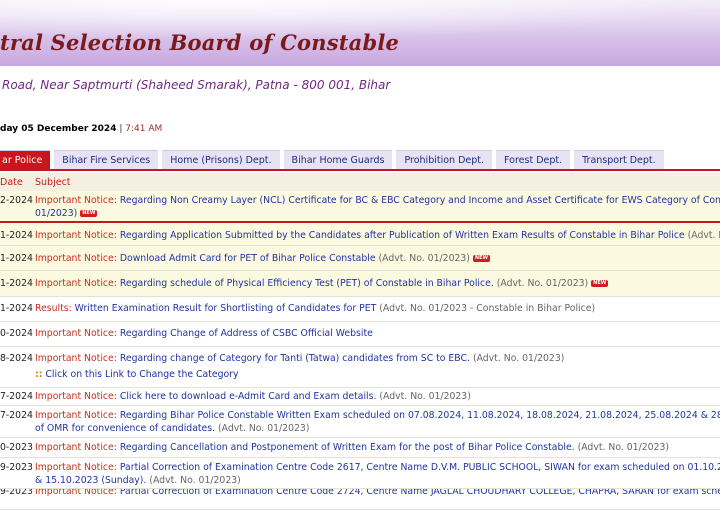 The image size is (720, 530). I want to click on row-date: 0-2023, so click(16, 447).